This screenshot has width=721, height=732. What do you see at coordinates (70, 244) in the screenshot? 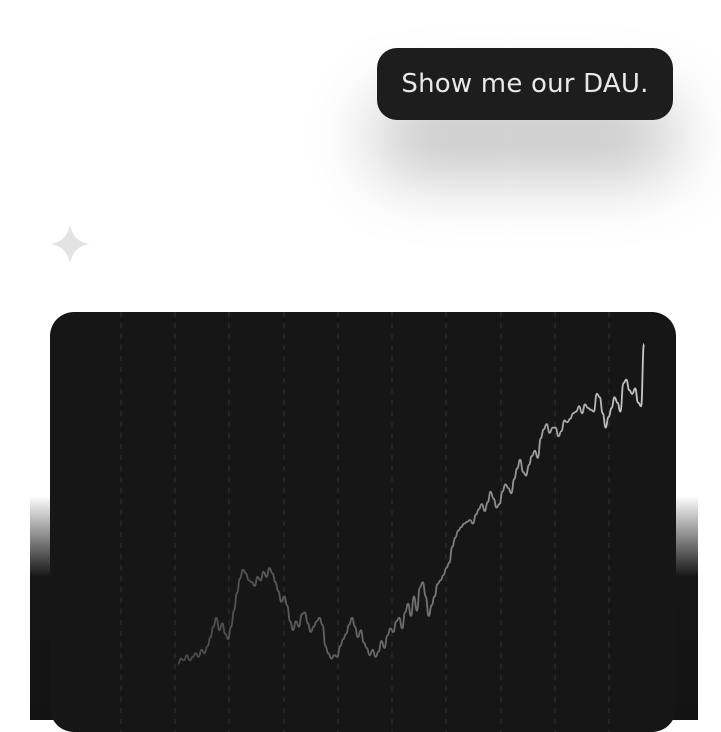
I see `sparkle-icon` at bounding box center [70, 244].